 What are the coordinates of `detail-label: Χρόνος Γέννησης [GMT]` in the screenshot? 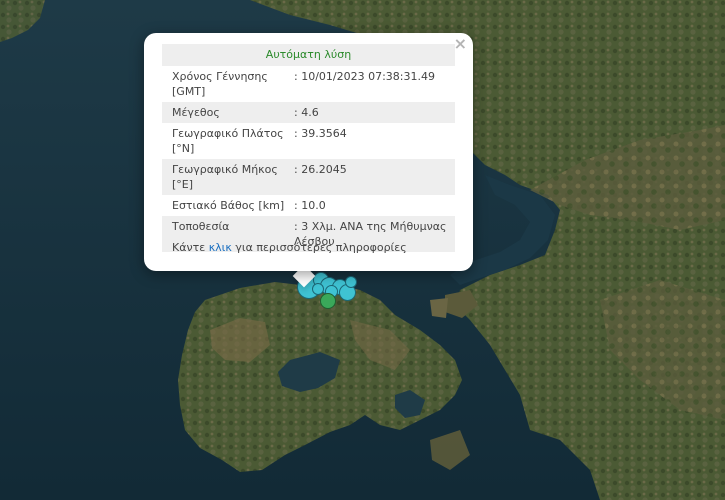 It's located at (220, 84).